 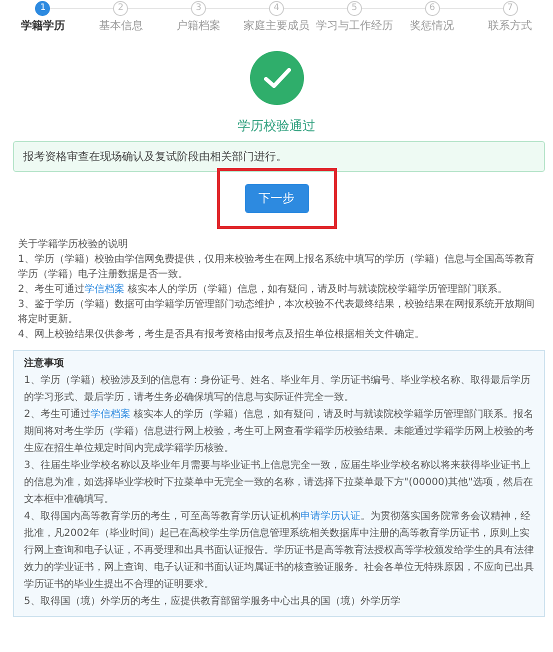 I want to click on step-label: 户籍档案, so click(x=198, y=25).